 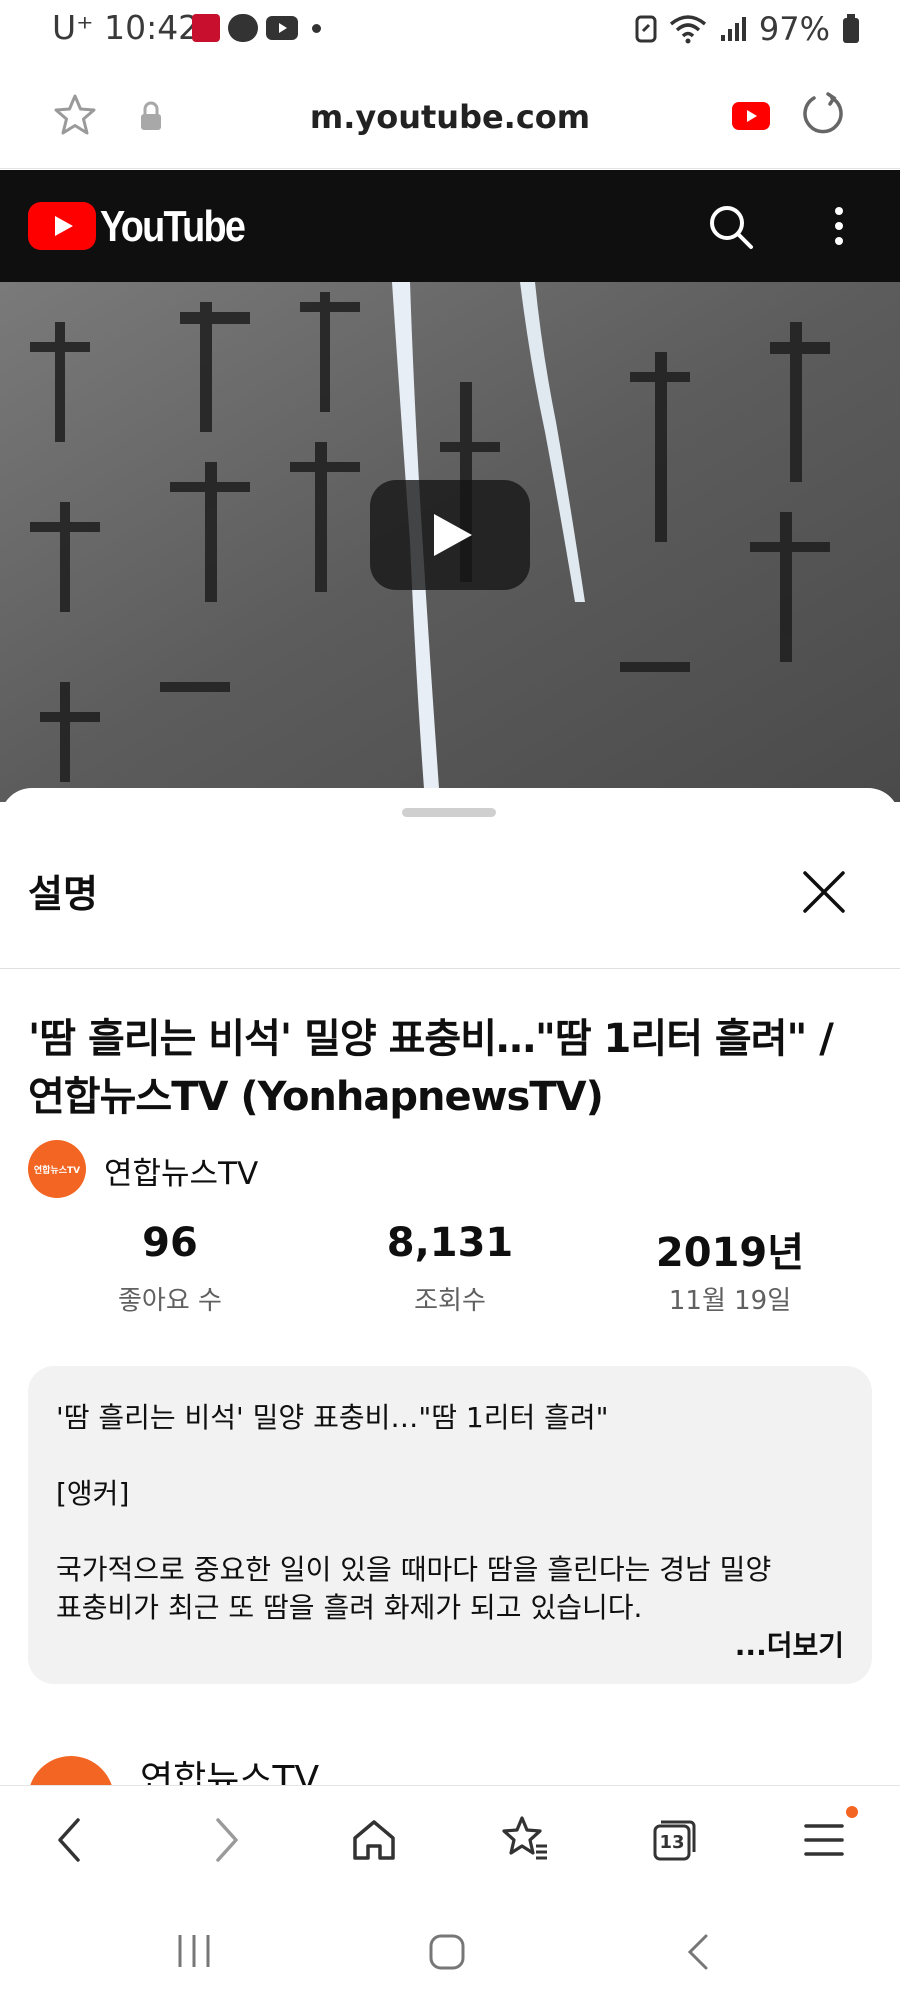 What do you see at coordinates (450, 114) in the screenshot?
I see `browser-address-bar: m.youtube.com` at bounding box center [450, 114].